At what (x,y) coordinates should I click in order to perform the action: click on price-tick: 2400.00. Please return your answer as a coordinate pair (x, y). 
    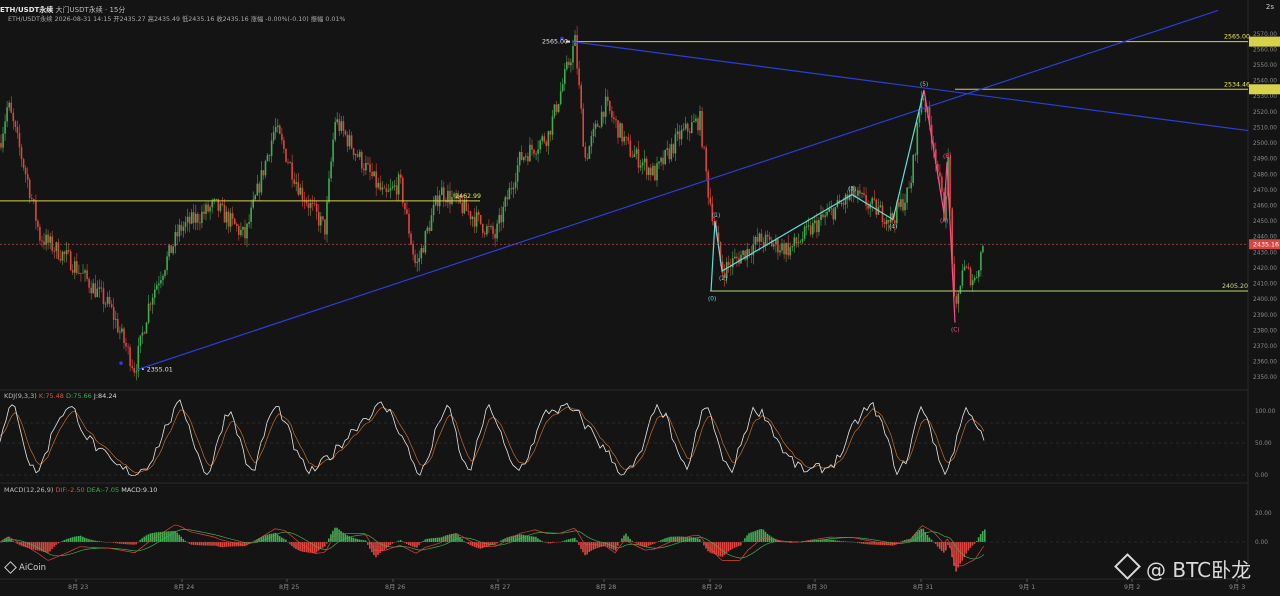
    Looking at the image, I should click on (1265, 300).